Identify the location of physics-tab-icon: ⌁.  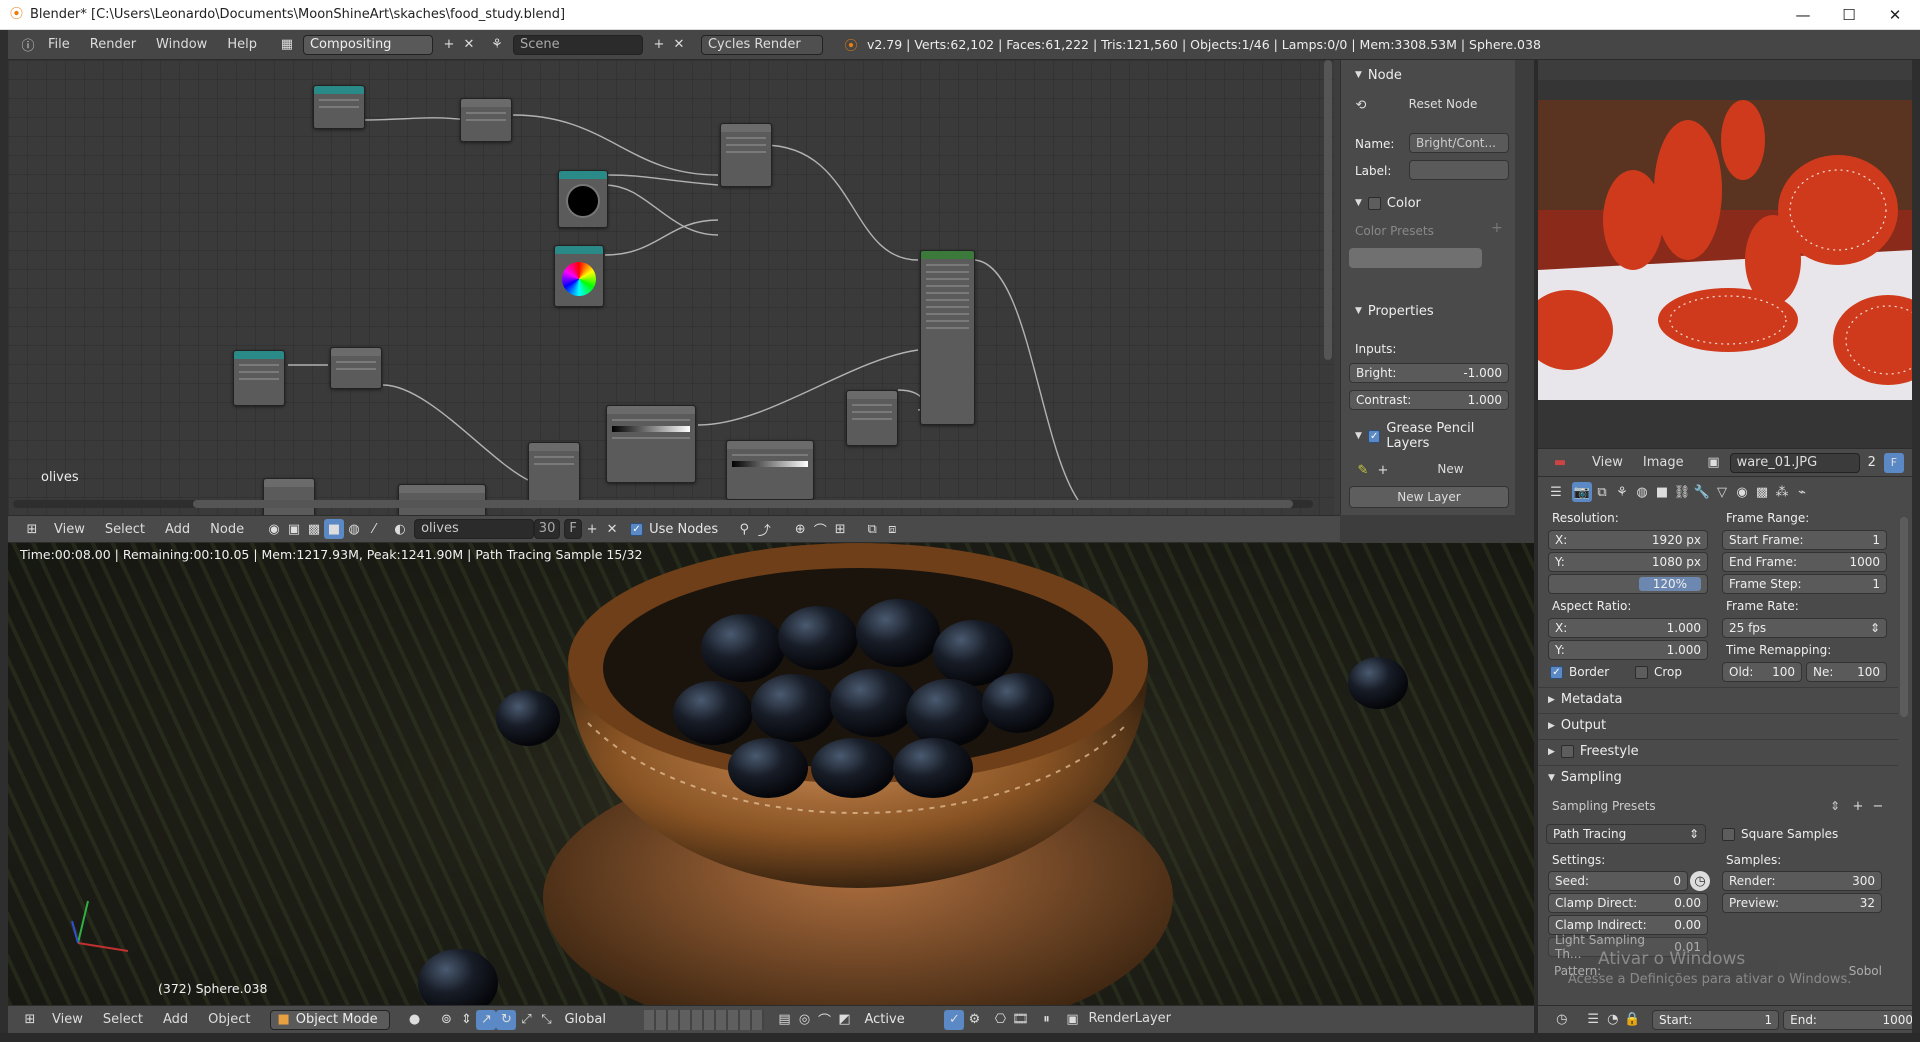
(1802, 492).